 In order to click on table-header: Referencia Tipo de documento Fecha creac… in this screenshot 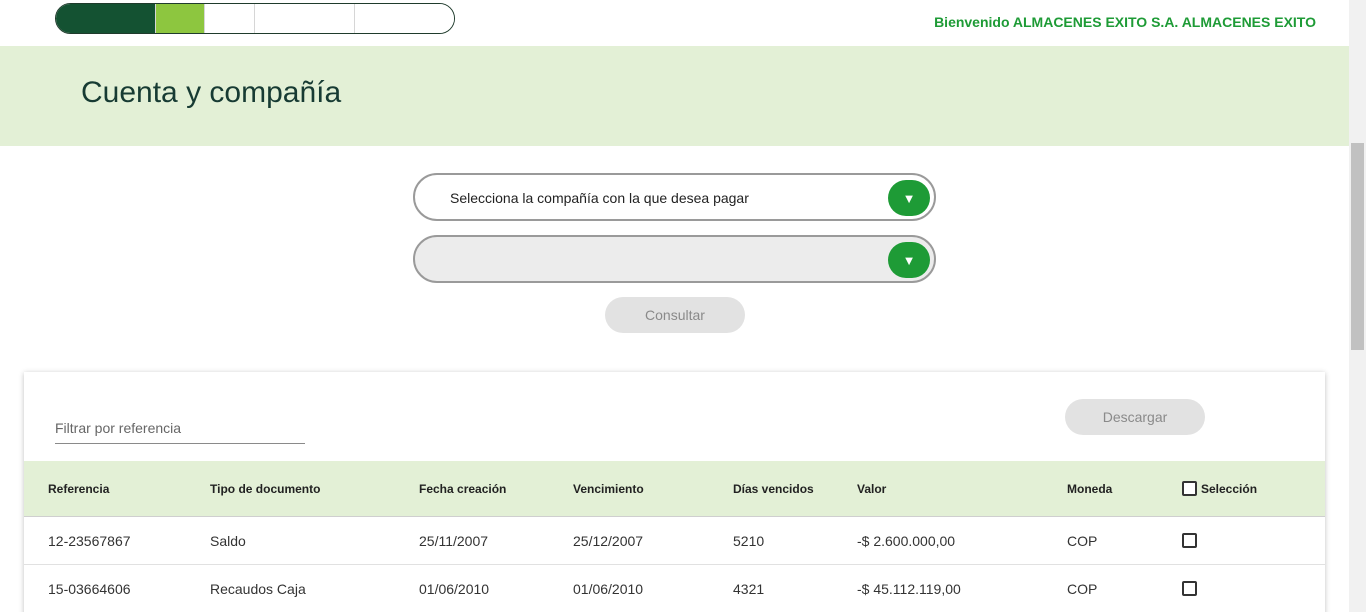, I will do `click(674, 489)`.